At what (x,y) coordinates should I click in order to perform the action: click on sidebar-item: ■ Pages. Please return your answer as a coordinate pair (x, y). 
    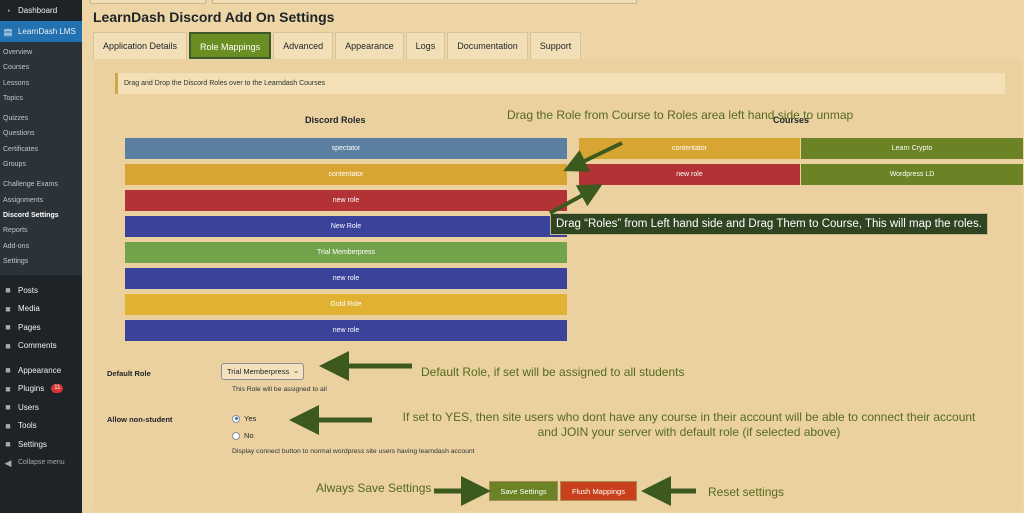
    Looking at the image, I should click on (41, 327).